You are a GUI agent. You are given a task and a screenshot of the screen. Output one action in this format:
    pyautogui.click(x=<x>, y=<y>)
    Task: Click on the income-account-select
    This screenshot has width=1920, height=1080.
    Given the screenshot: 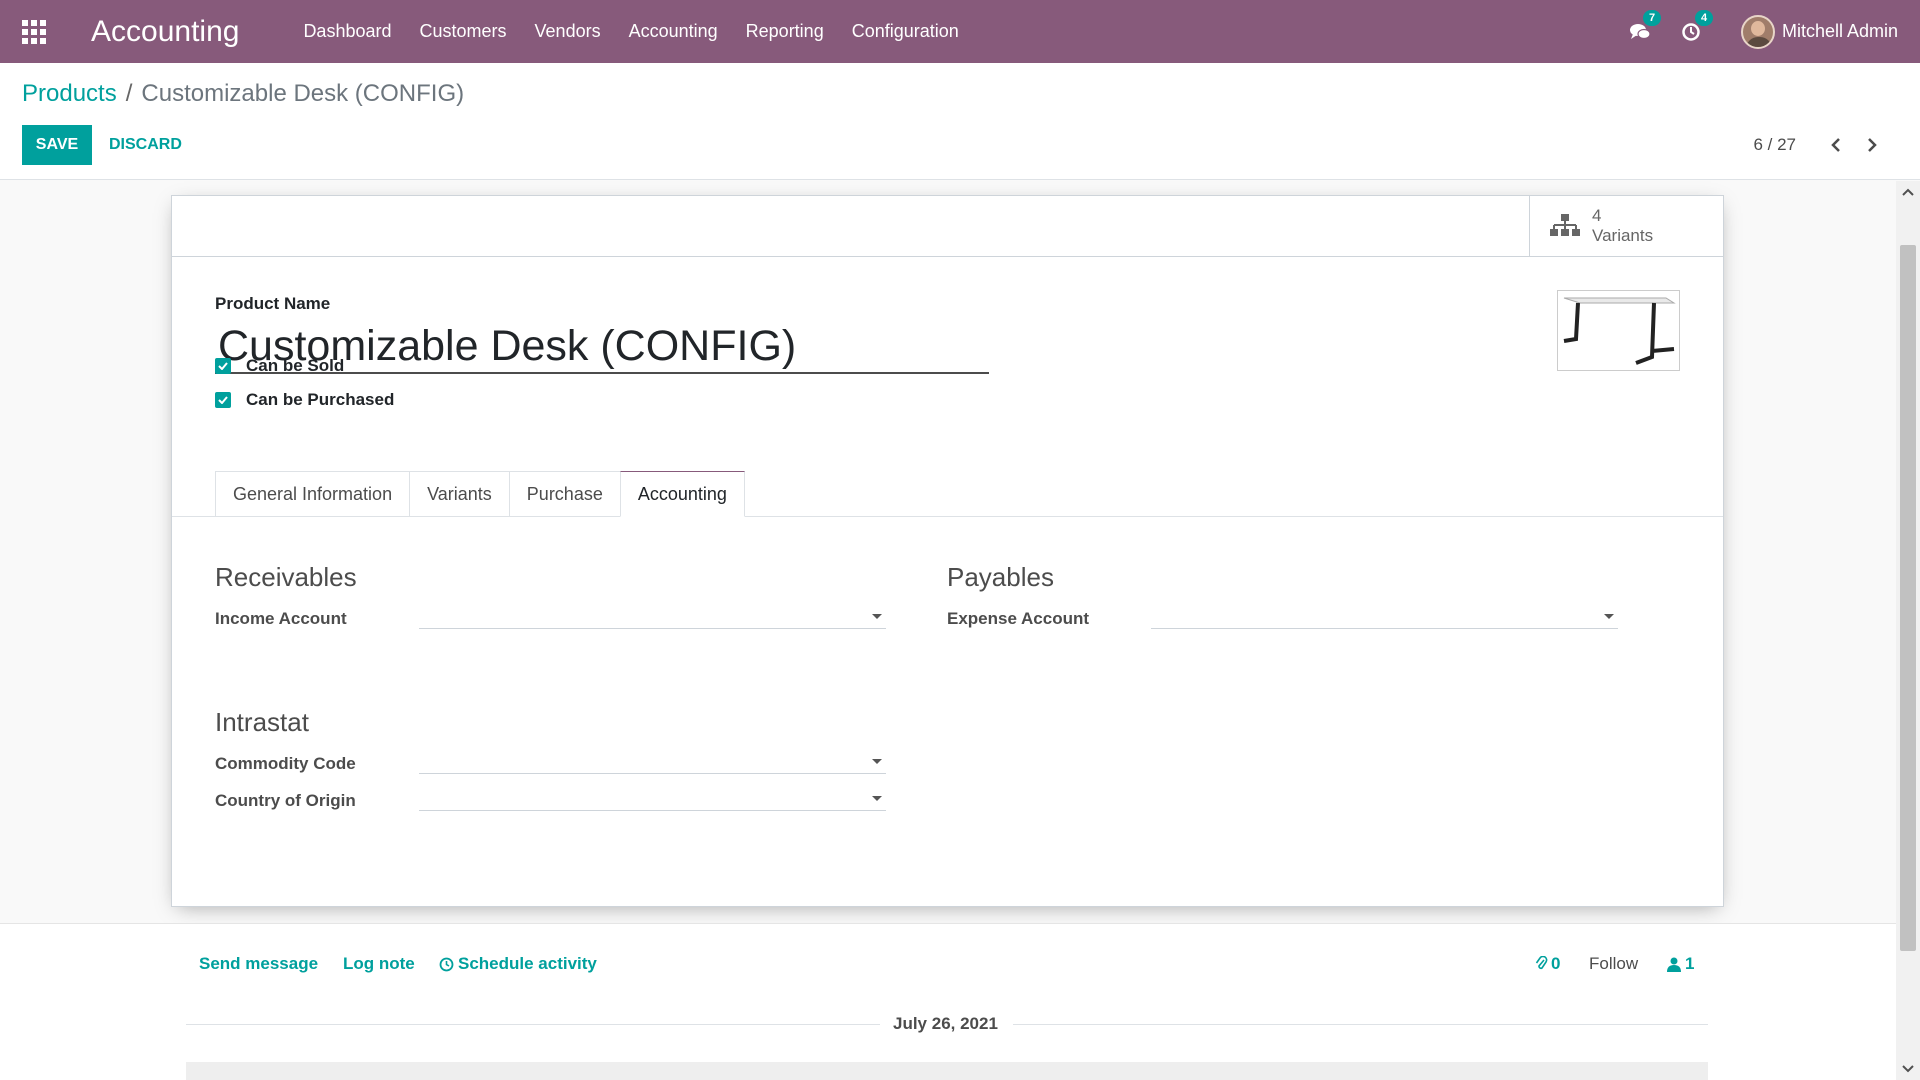 What is the action you would take?
    pyautogui.click(x=652, y=615)
    